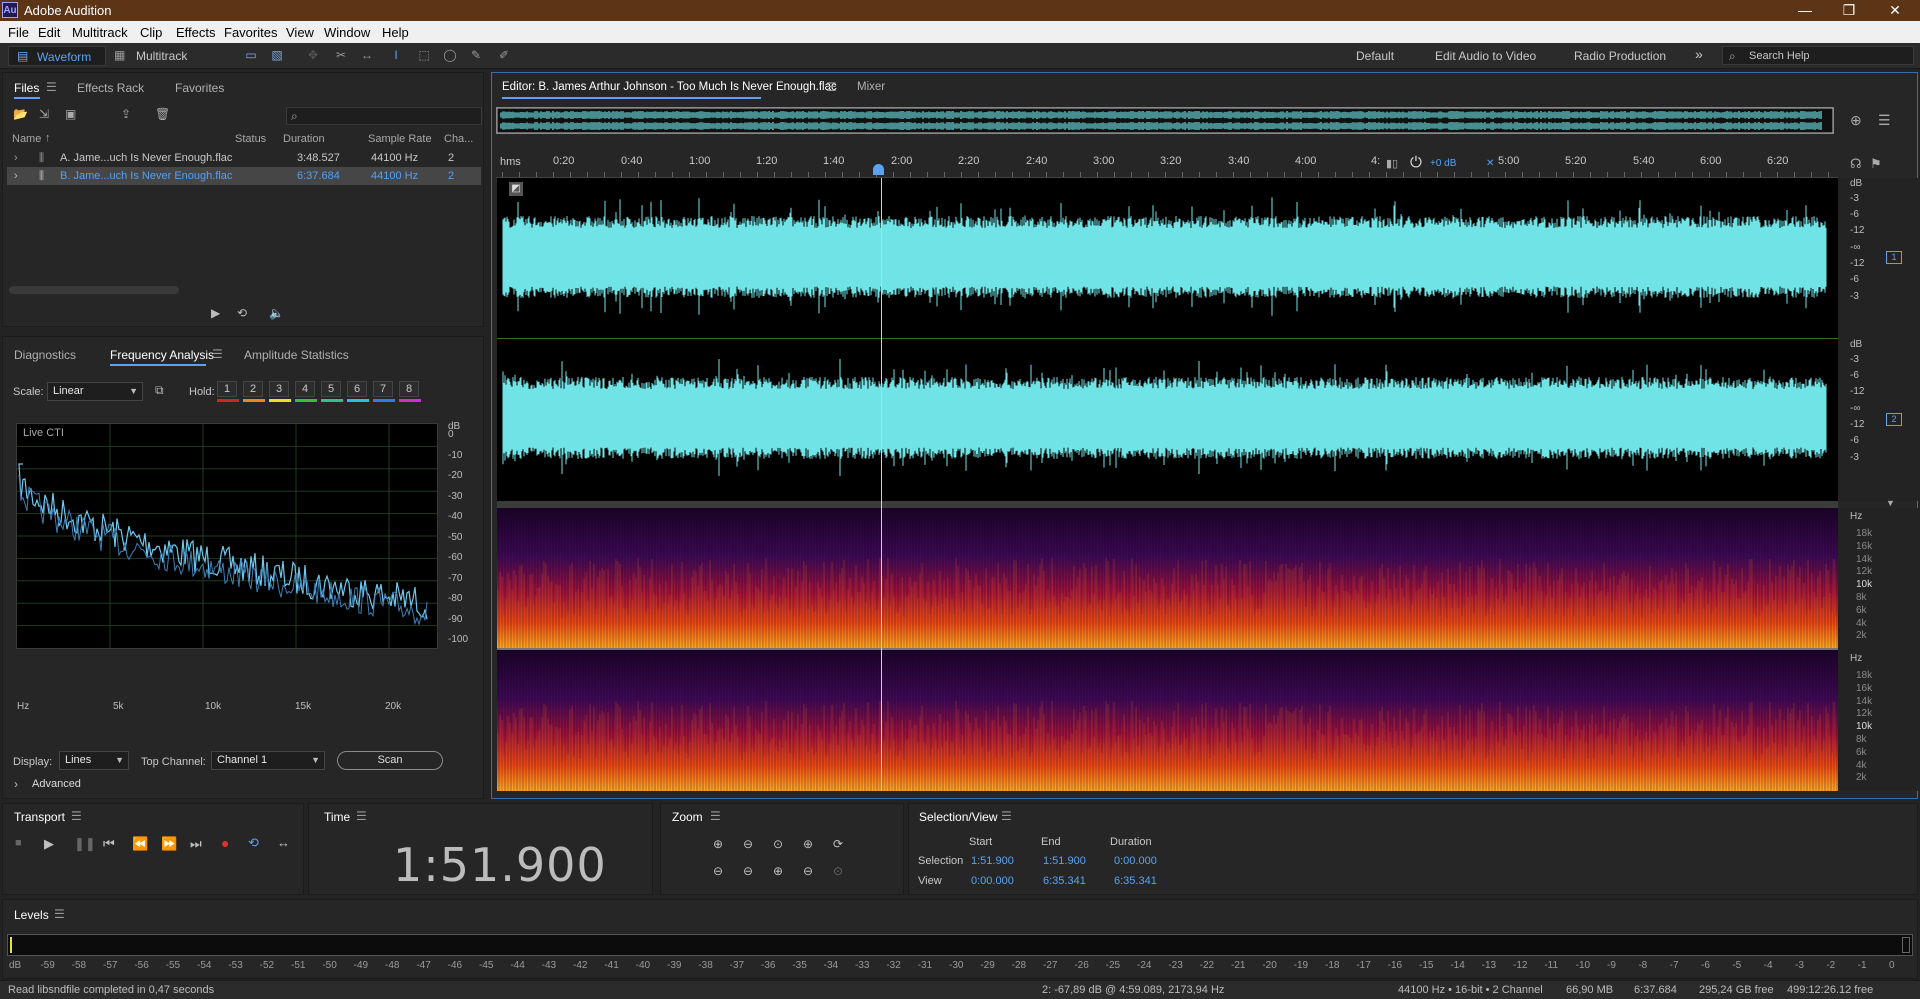 Image resolution: width=1920 pixels, height=999 pixels. What do you see at coordinates (85, 844) in the screenshot?
I see `pause-icon: ❚❚` at bounding box center [85, 844].